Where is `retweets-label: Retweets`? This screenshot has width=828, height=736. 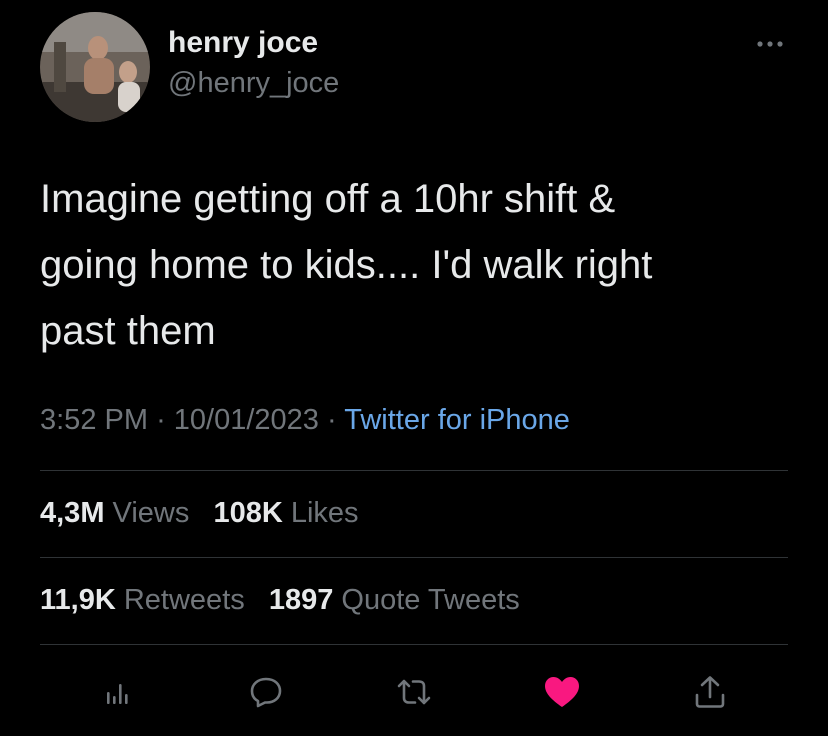 retweets-label: Retweets is located at coordinates (184, 600).